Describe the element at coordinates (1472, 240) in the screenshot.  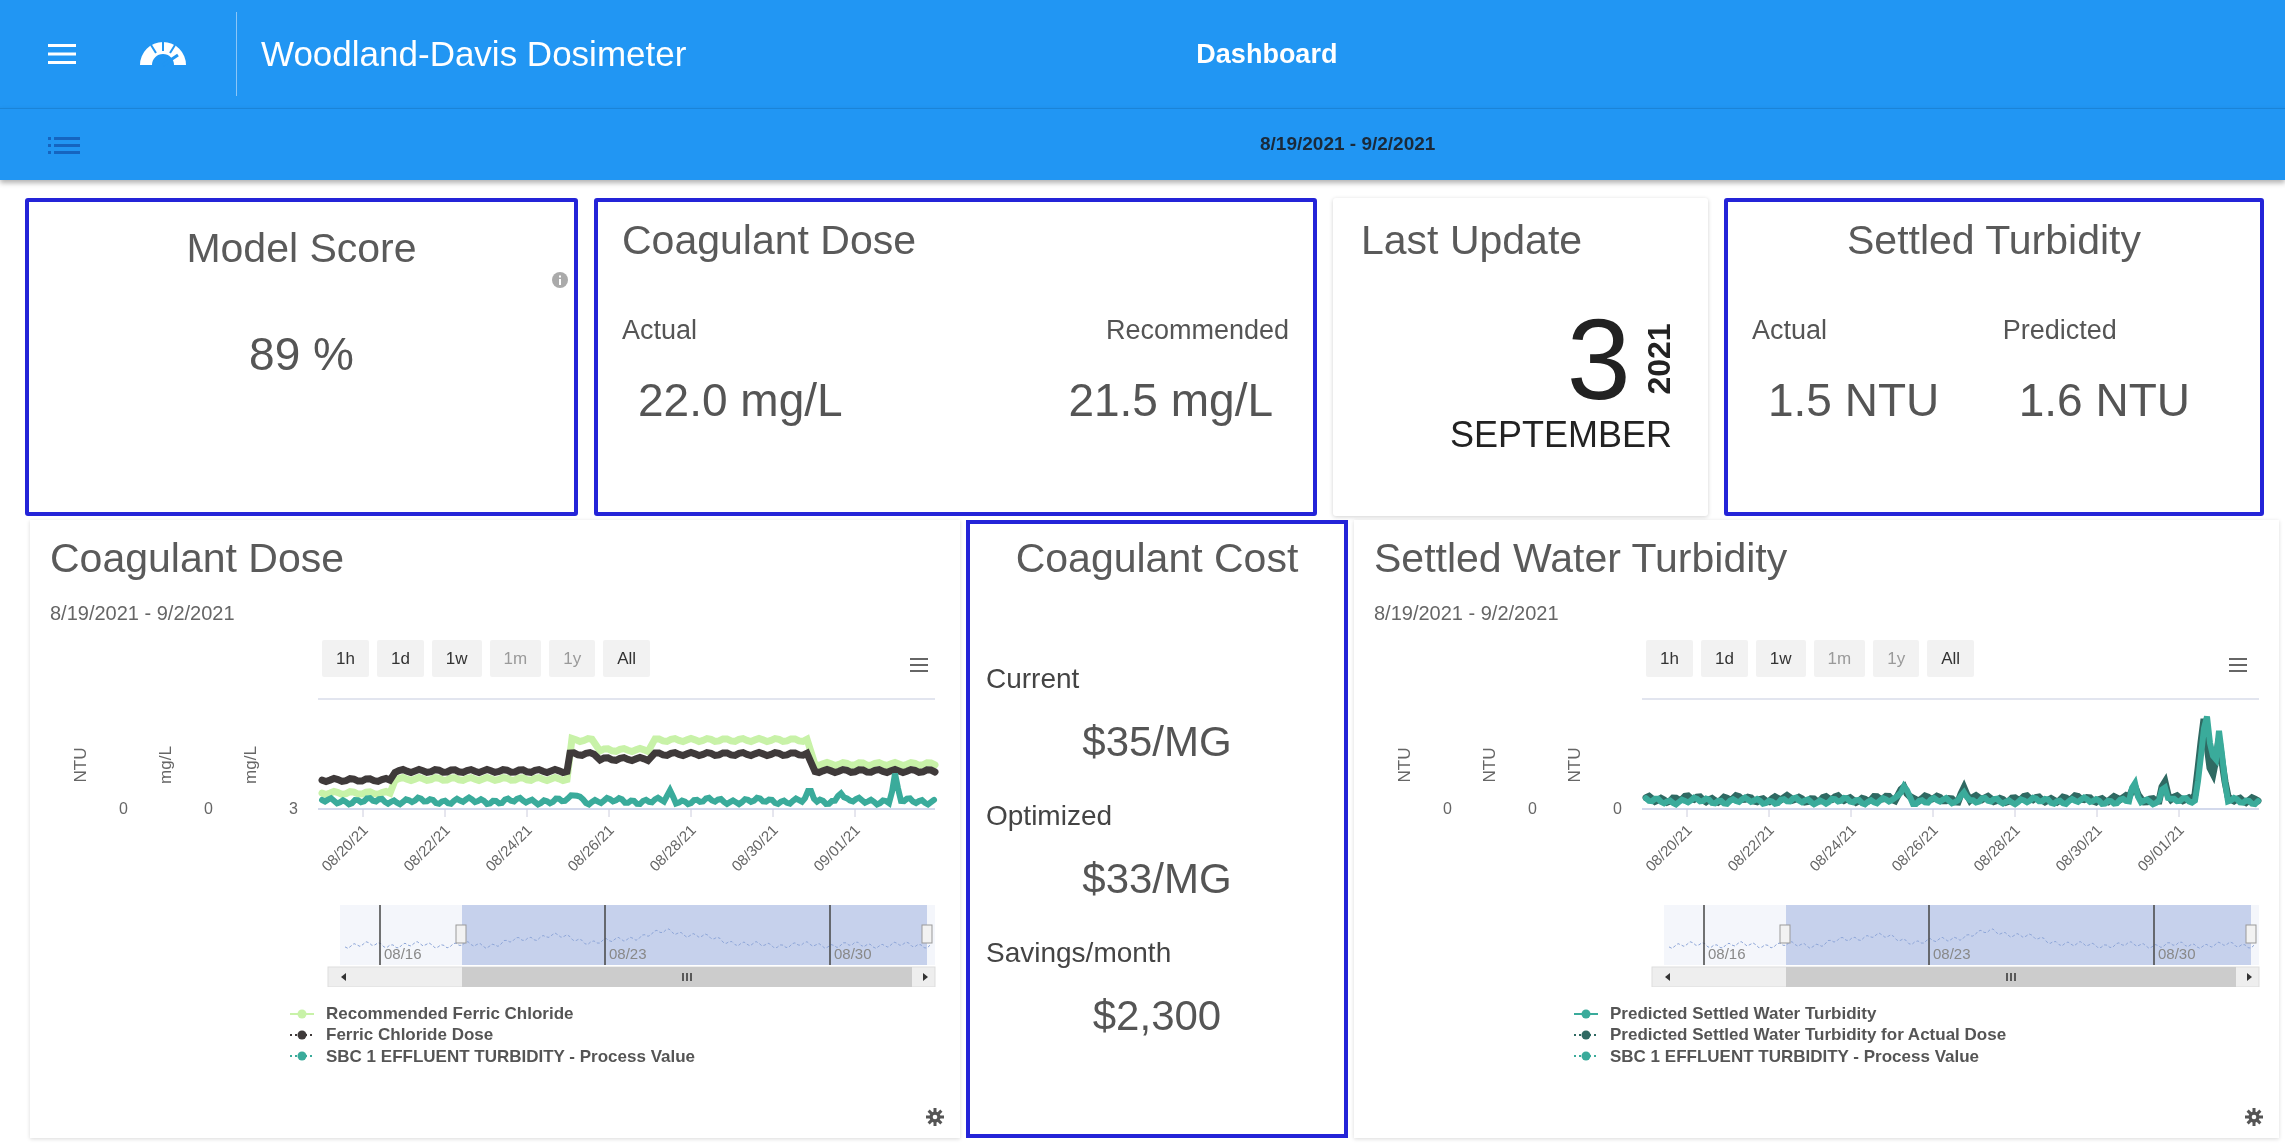
I see `card-title: Last Update` at that location.